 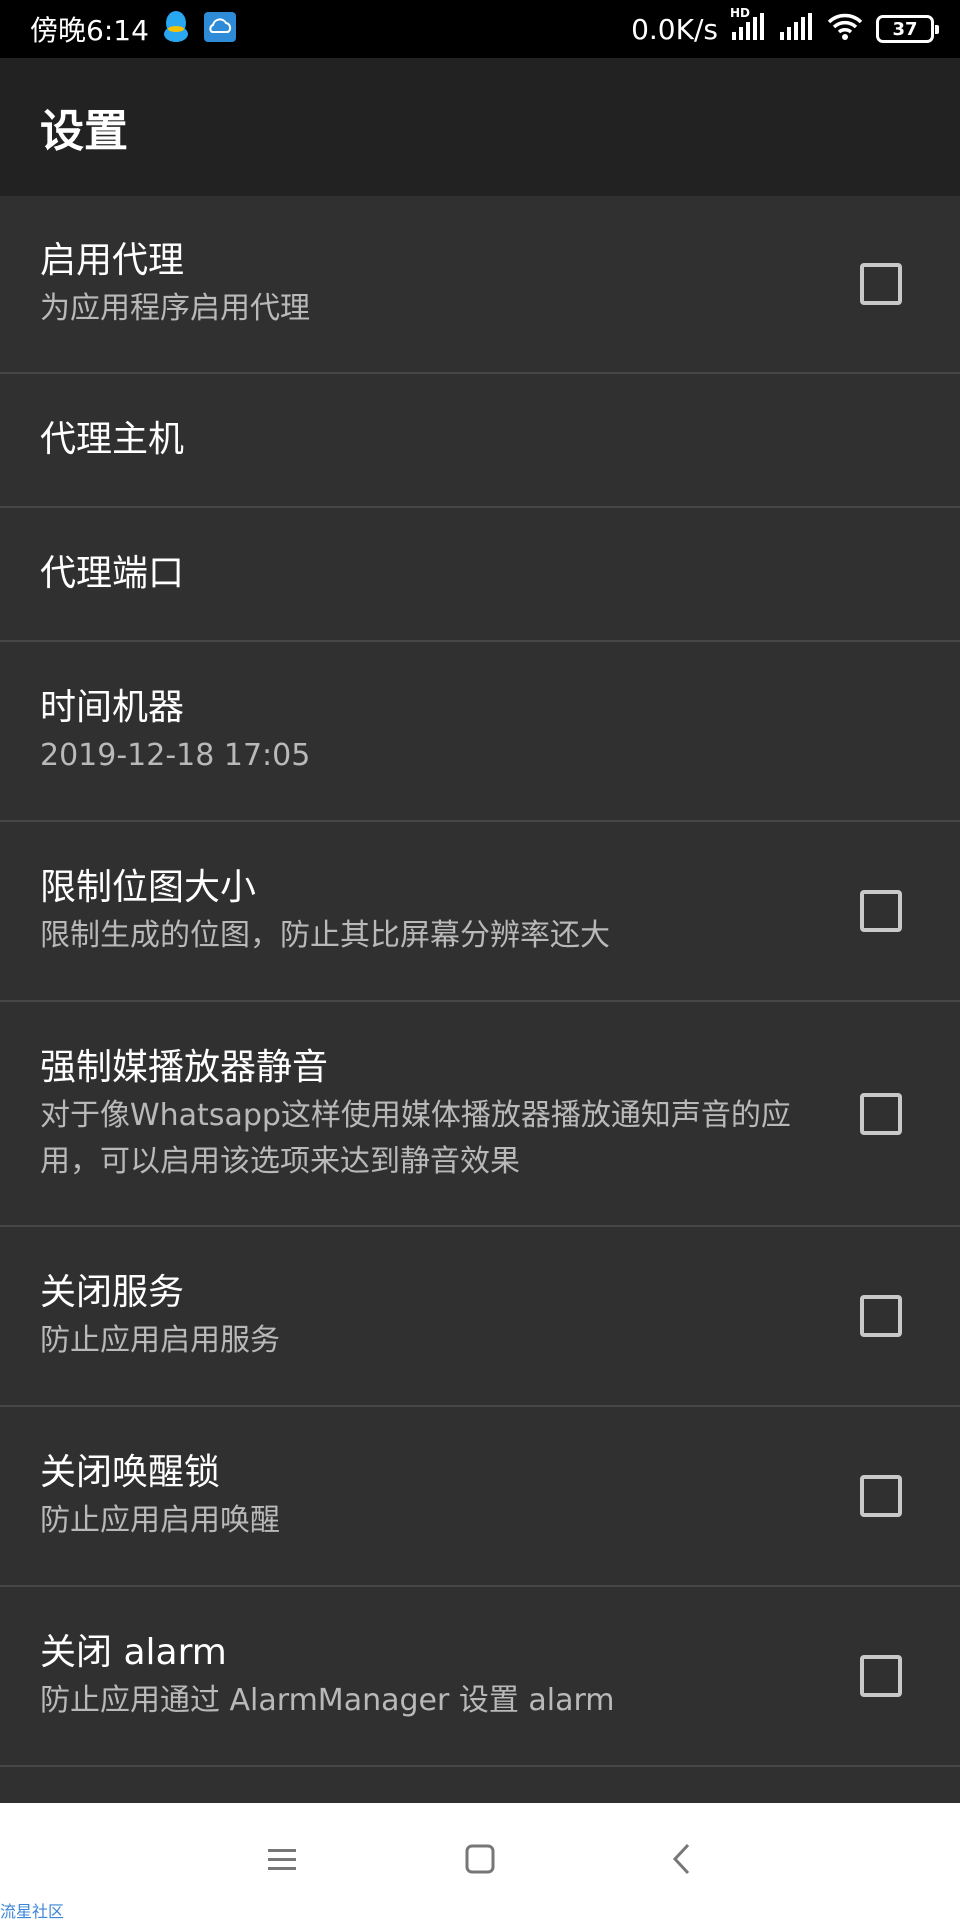 What do you see at coordinates (89, 30) in the screenshot?
I see `status-time: 傍晚6:14` at bounding box center [89, 30].